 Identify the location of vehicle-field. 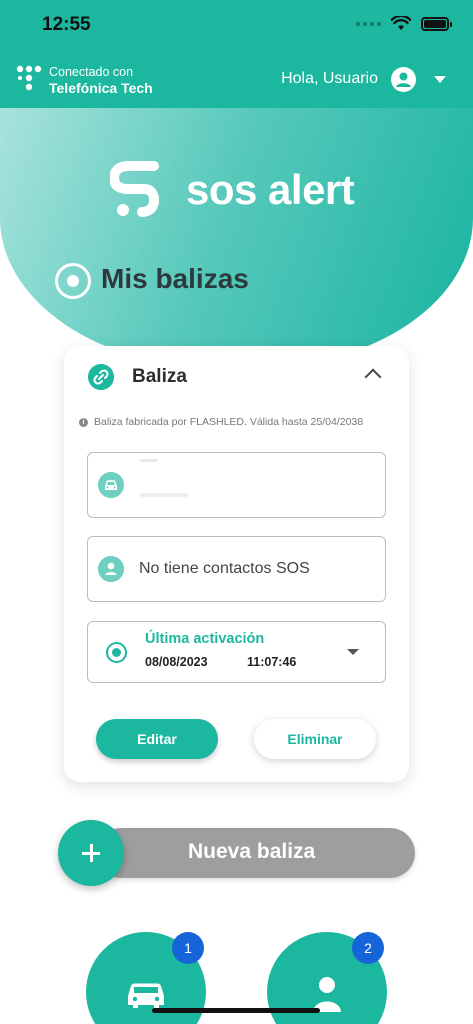
(236, 485).